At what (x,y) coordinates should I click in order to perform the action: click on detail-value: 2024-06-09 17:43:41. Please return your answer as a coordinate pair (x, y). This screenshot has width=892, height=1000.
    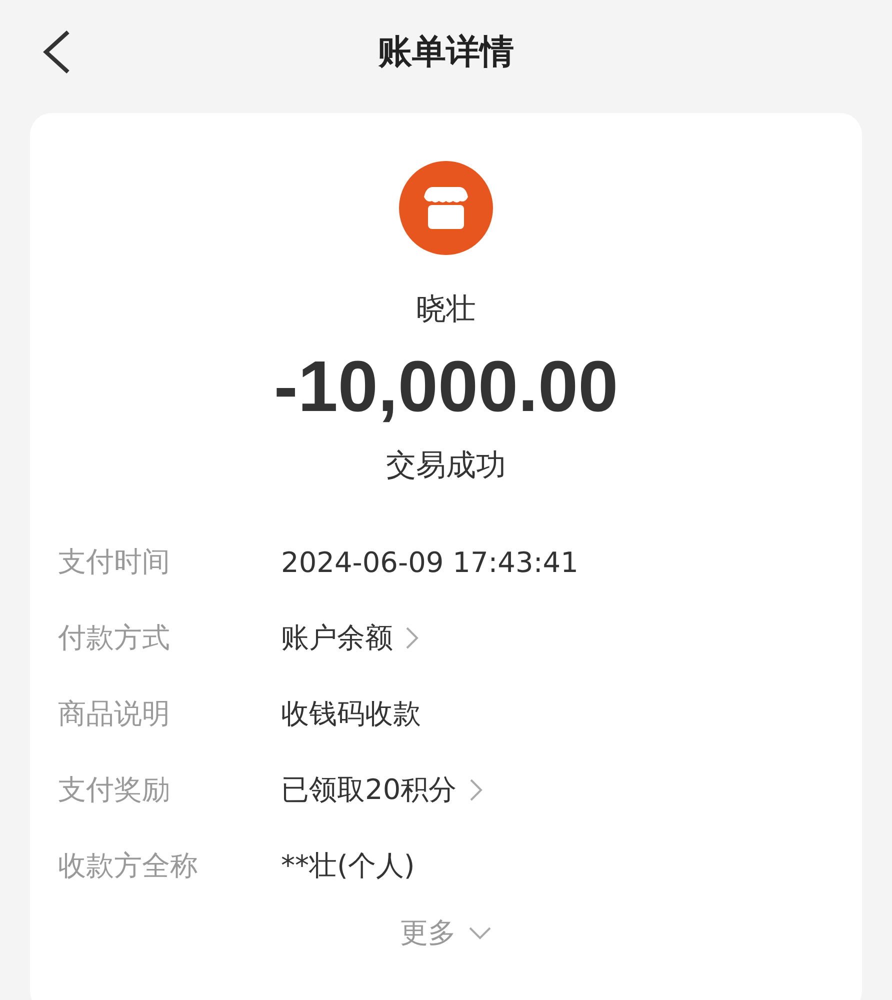
    Looking at the image, I should click on (429, 562).